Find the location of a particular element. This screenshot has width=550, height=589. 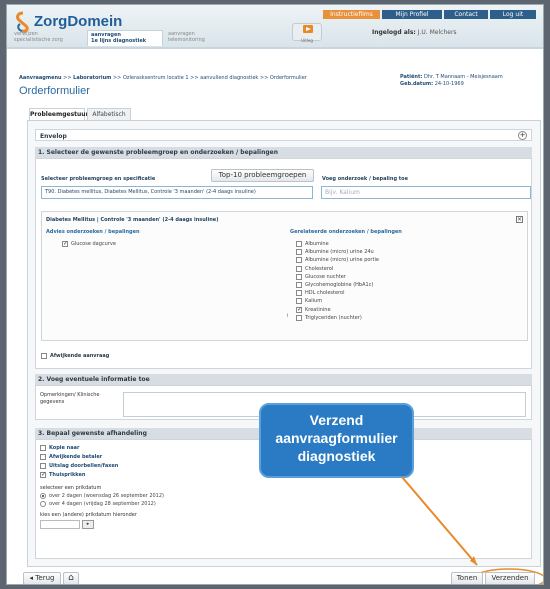

send-button: Verzenden is located at coordinates (510, 578).